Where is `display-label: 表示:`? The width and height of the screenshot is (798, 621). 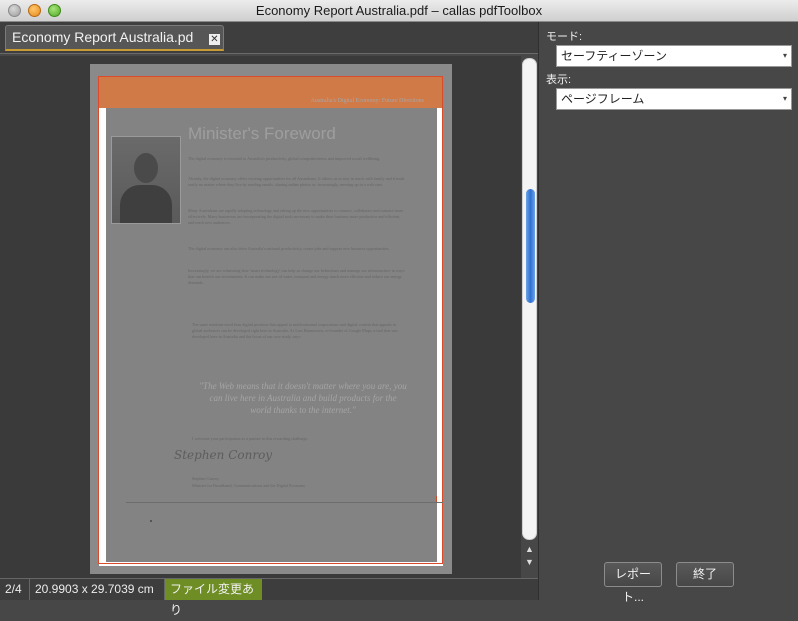 display-label: 表示: is located at coordinates (559, 80).